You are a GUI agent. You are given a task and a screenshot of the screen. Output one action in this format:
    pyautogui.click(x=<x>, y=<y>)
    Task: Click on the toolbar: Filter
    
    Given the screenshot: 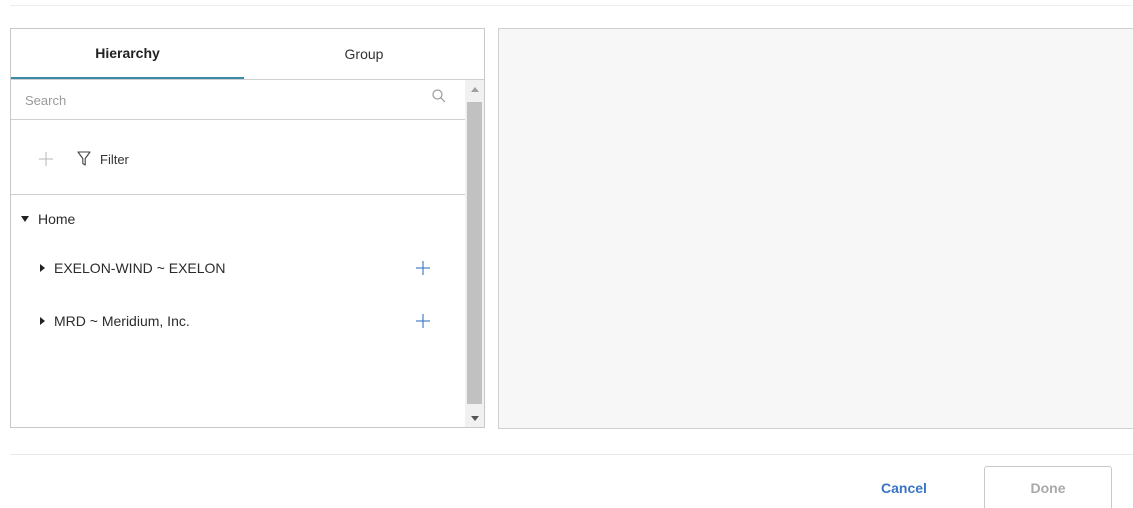 What is the action you would take?
    pyautogui.click(x=238, y=157)
    